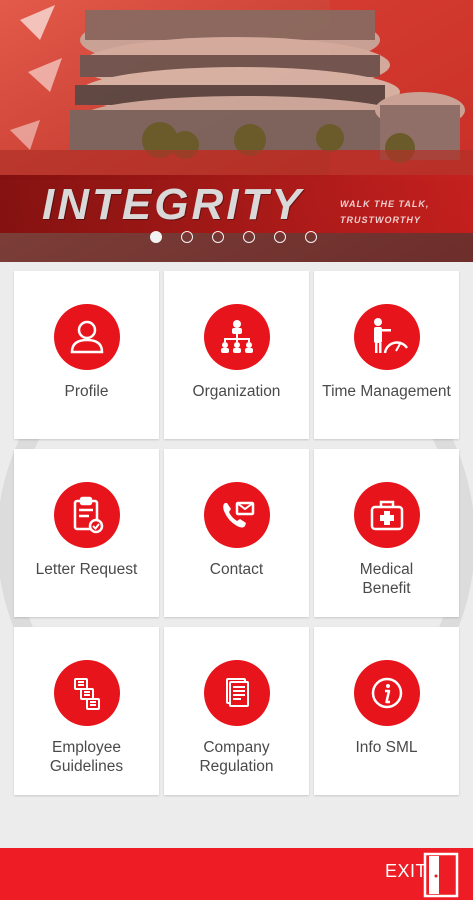 The height and width of the screenshot is (900, 473). Describe the element at coordinates (86, 766) in the screenshot. I see `menu-label-line-2: Guidelines` at that location.